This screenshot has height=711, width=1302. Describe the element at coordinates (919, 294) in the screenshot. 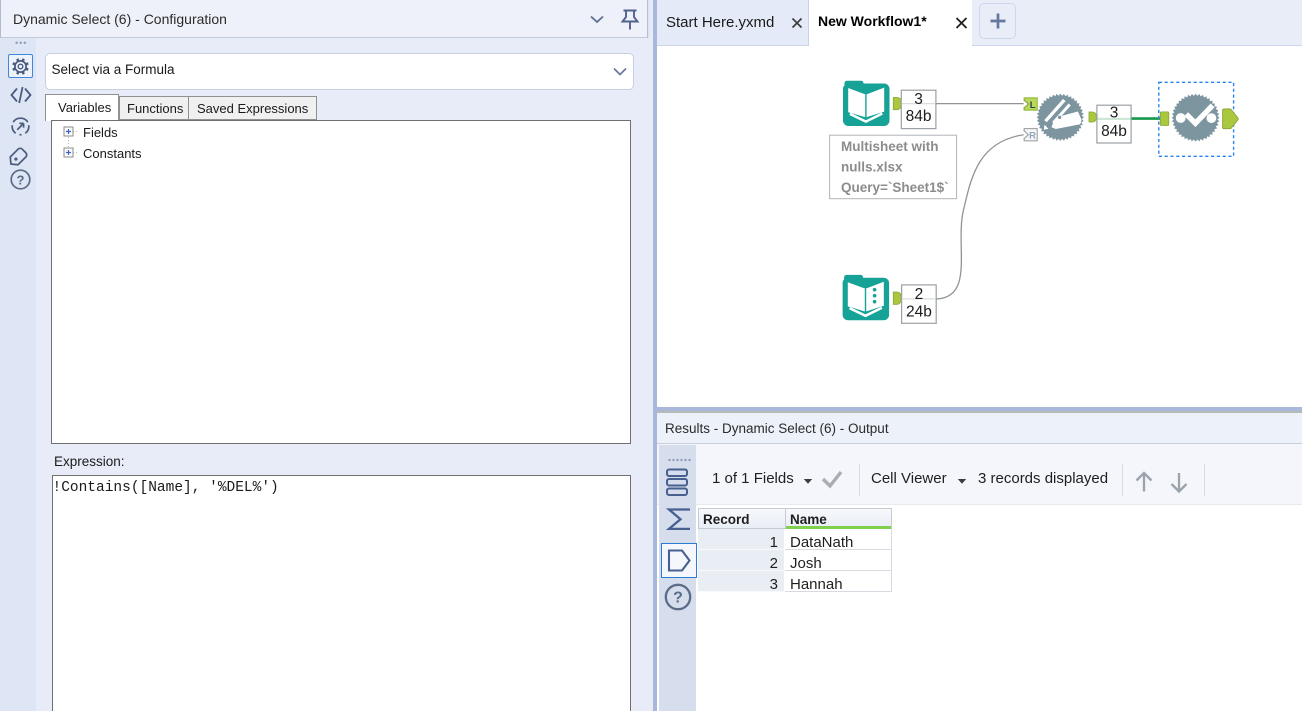

I see `svg-text: 2` at that location.